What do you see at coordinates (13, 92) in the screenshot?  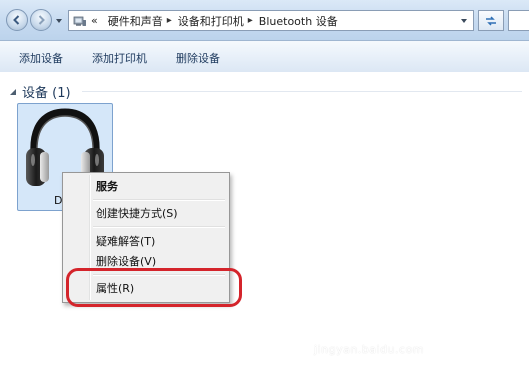 I see `collapse-triangle-icon` at bounding box center [13, 92].